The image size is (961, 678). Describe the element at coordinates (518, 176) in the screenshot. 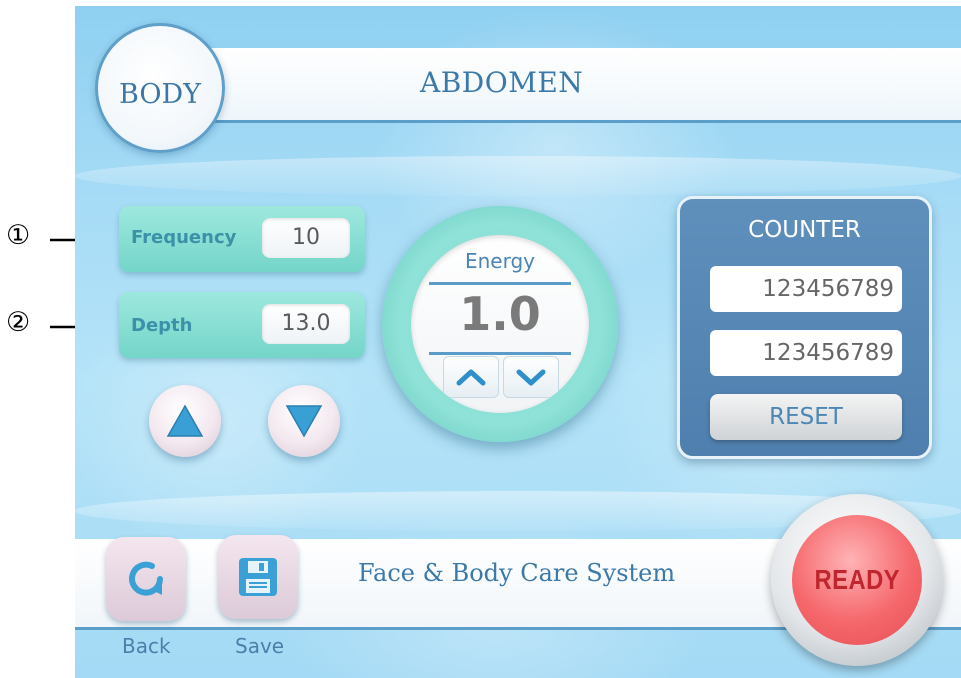

I see `decor-band-top` at that location.